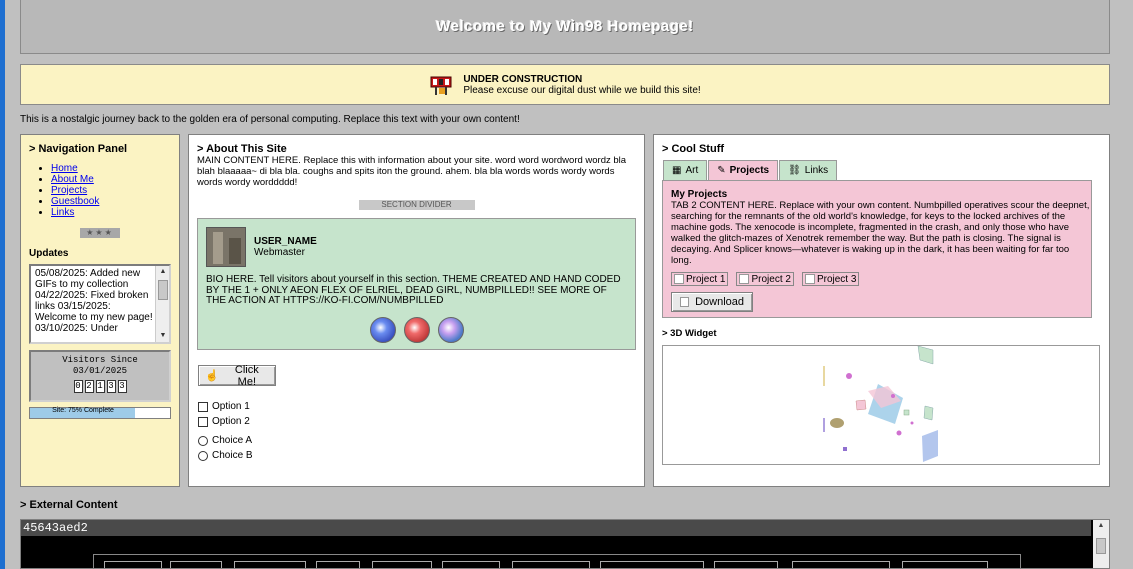 The height and width of the screenshot is (569, 1133). Describe the element at coordinates (231, 406) in the screenshot. I see `checkbox-label: Option 1` at that location.